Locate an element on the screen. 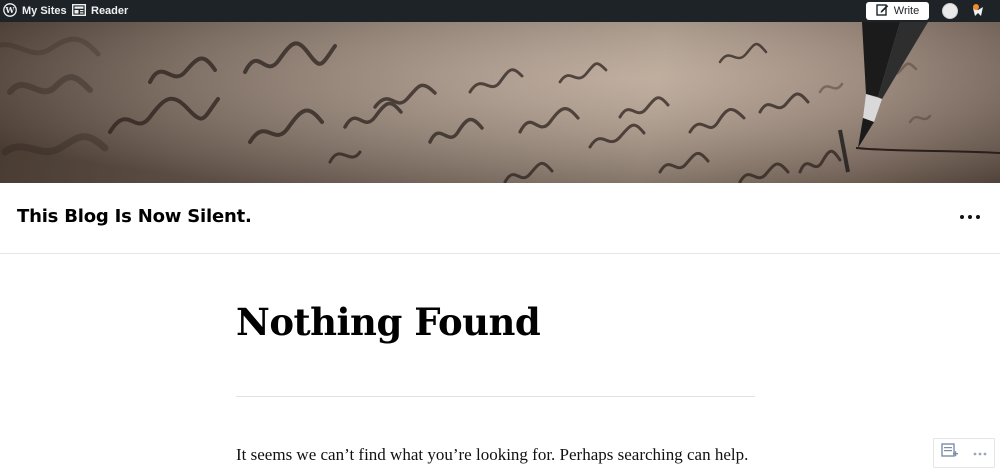  my-sites-button: W My Sites is located at coordinates (35, 11).